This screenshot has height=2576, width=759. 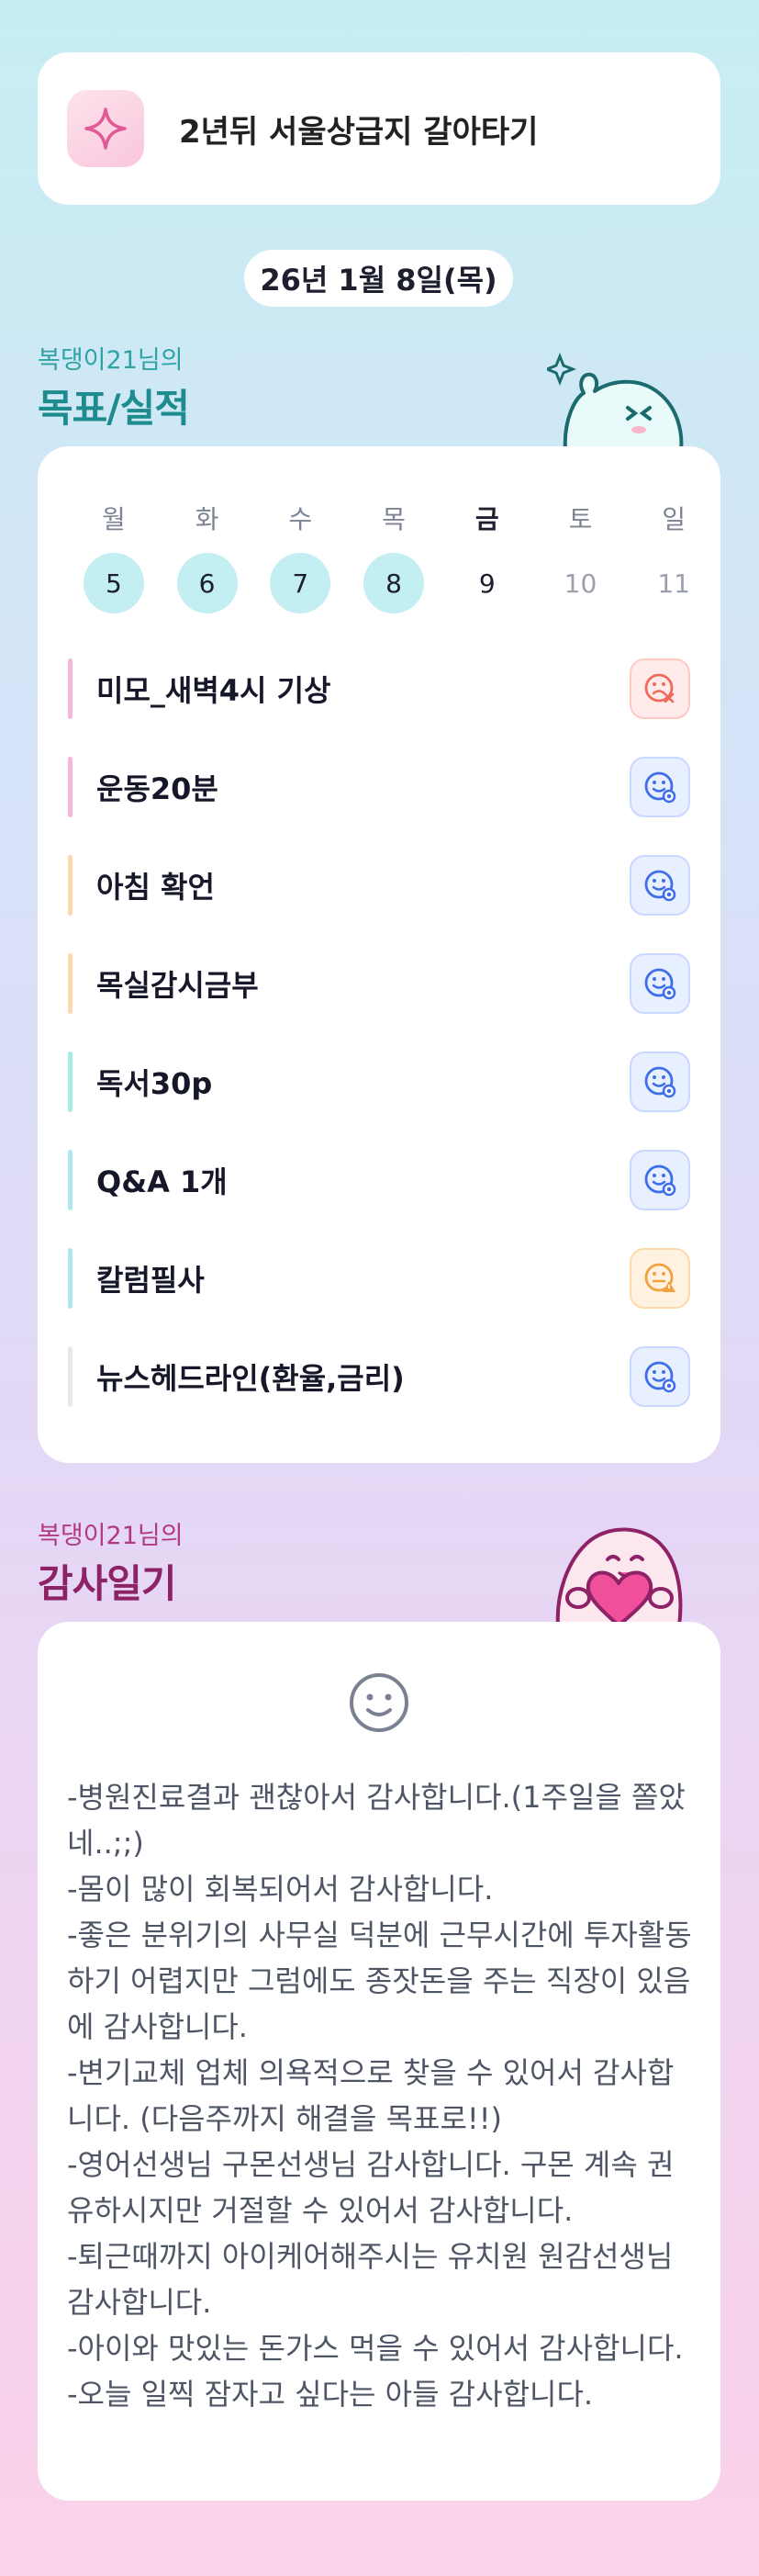 I want to click on day-number: 11, so click(x=673, y=583).